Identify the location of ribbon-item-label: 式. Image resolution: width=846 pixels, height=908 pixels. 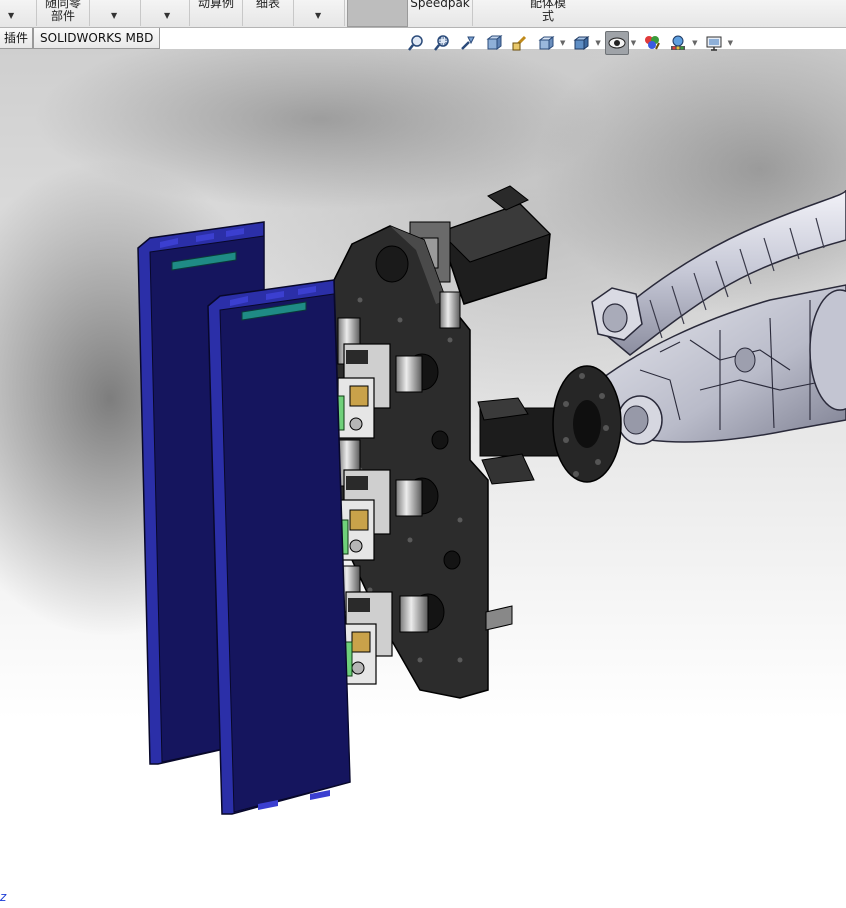
(547, 16).